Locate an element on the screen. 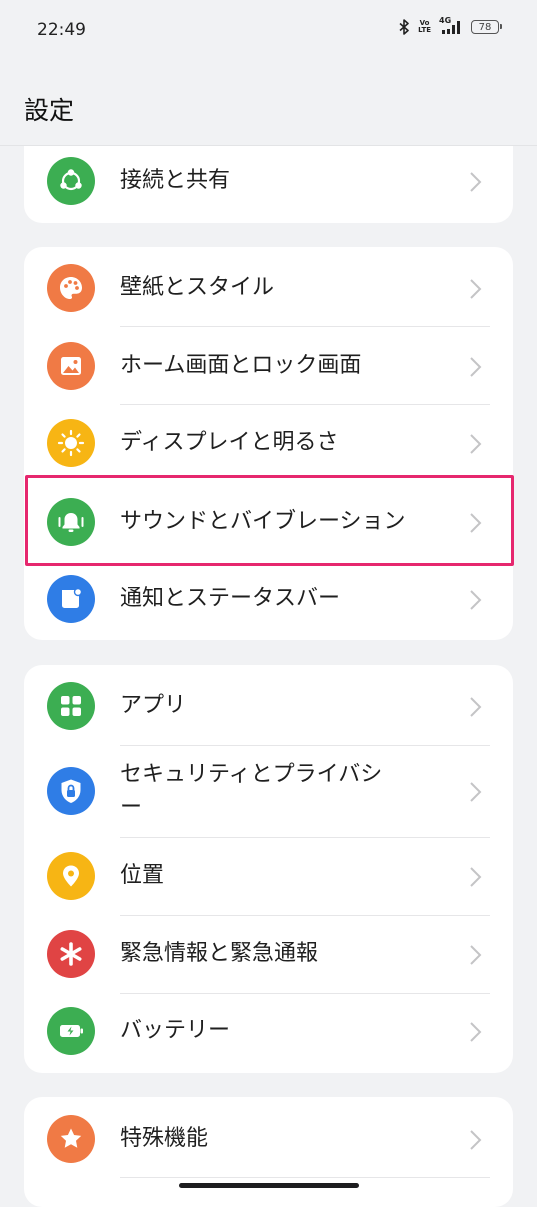 This screenshot has width=537, height=1207. asterisk-icon is located at coordinates (71, 954).